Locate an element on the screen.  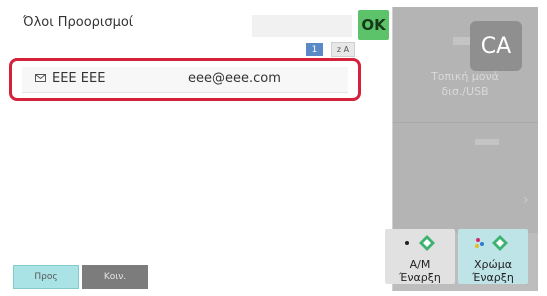
destination-email: eee@eee.com is located at coordinates (234, 78).